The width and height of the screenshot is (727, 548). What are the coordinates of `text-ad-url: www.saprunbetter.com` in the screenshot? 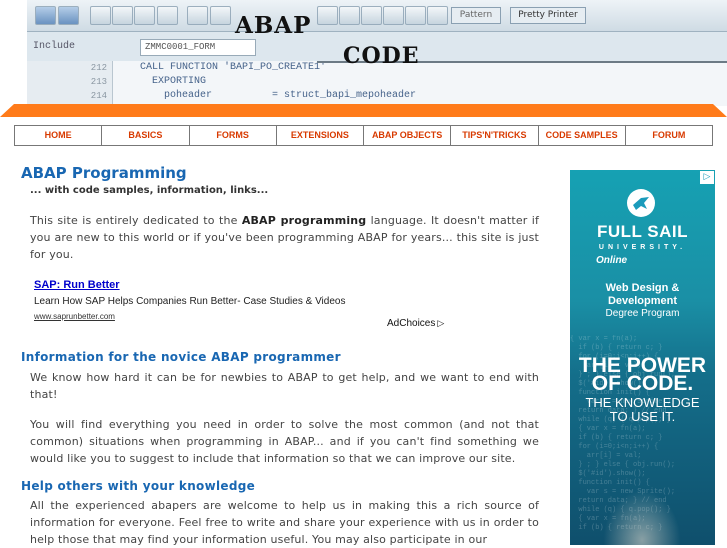 It's located at (74, 316).